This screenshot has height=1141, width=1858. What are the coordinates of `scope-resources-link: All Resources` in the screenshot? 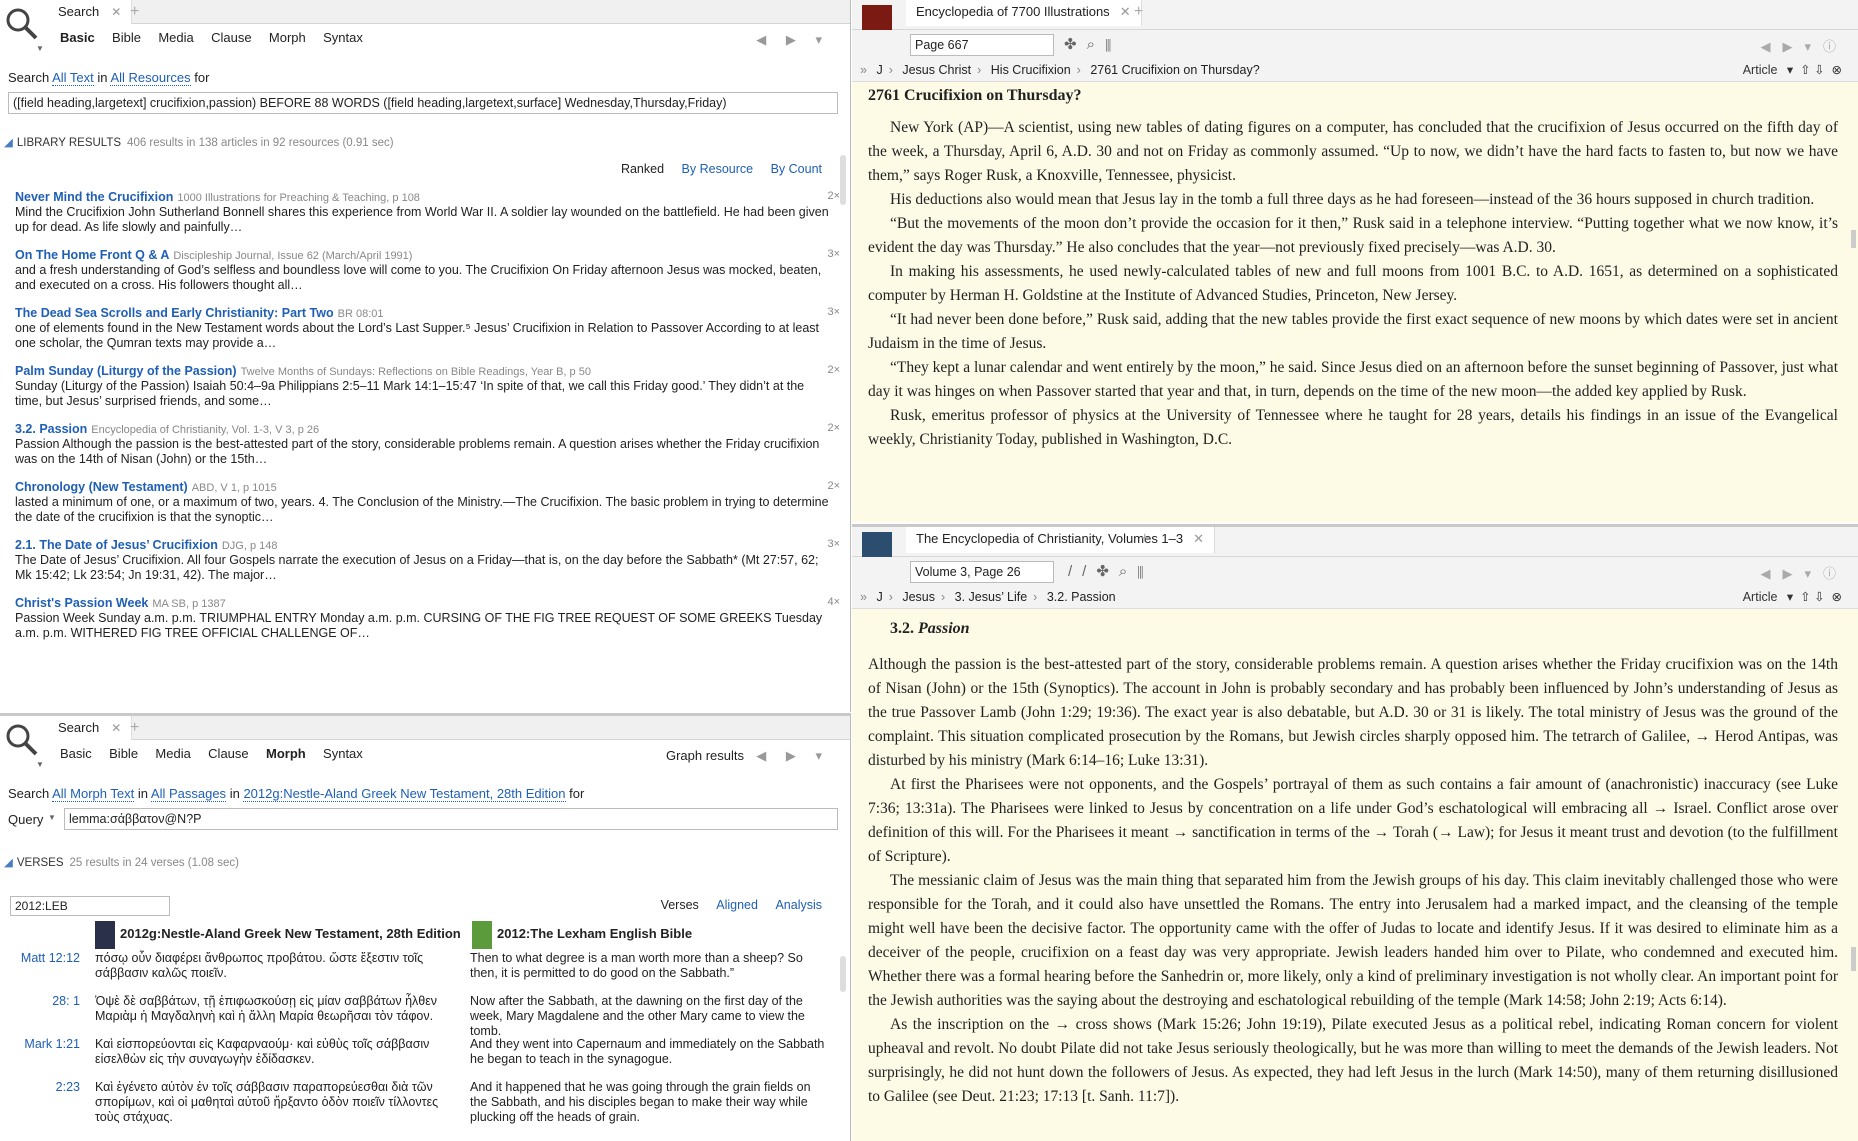 It's located at (150, 78).